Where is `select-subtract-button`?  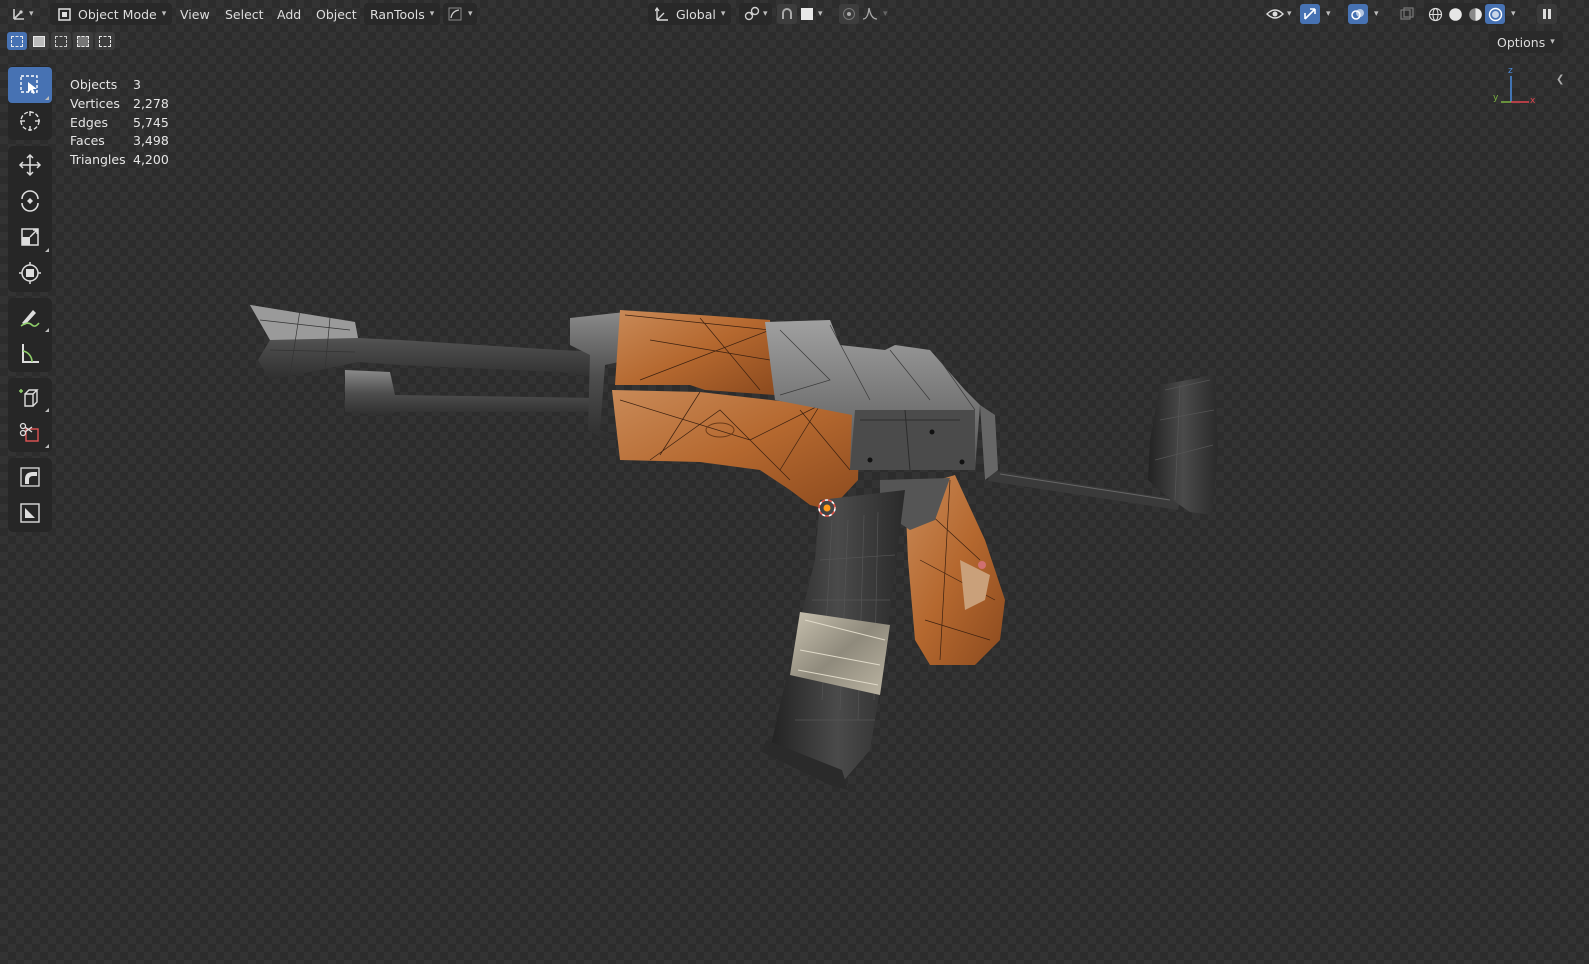
select-subtract-button is located at coordinates (61, 41).